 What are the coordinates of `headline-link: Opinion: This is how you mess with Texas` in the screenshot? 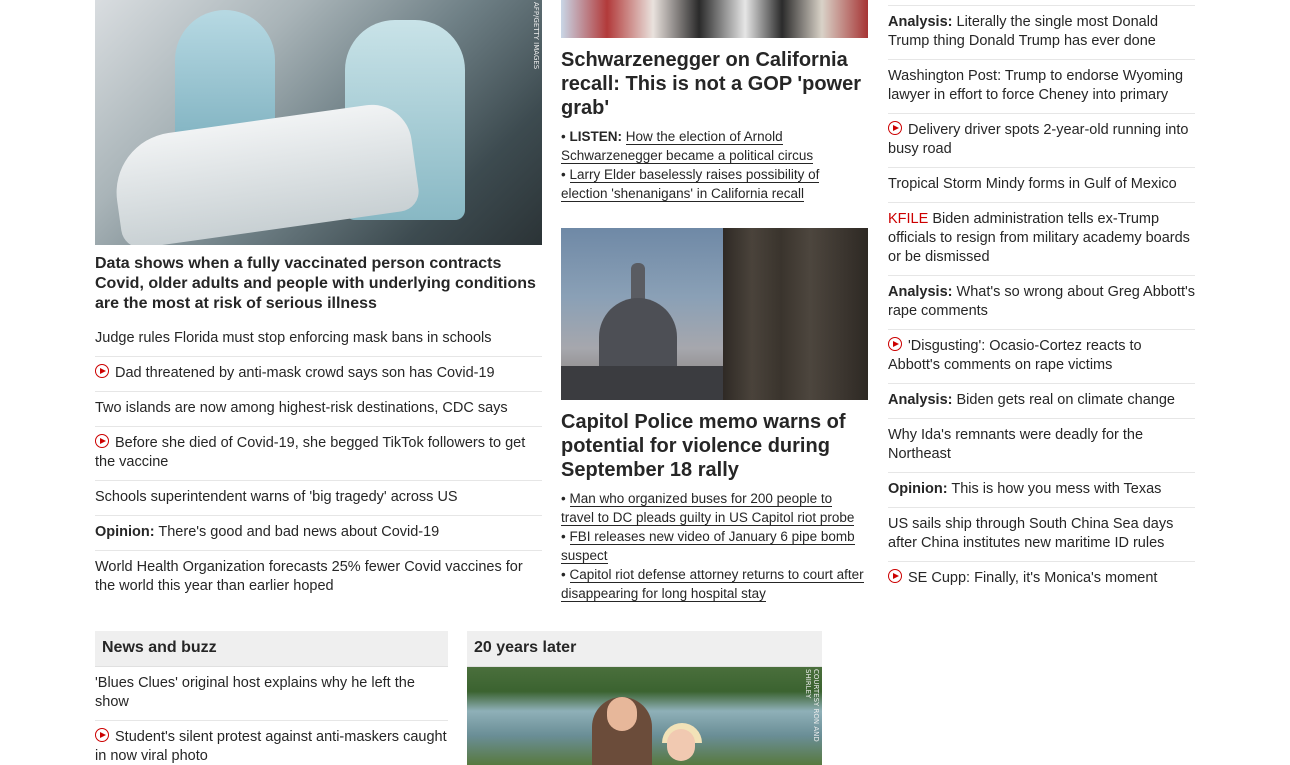 It's located at (1024, 489).